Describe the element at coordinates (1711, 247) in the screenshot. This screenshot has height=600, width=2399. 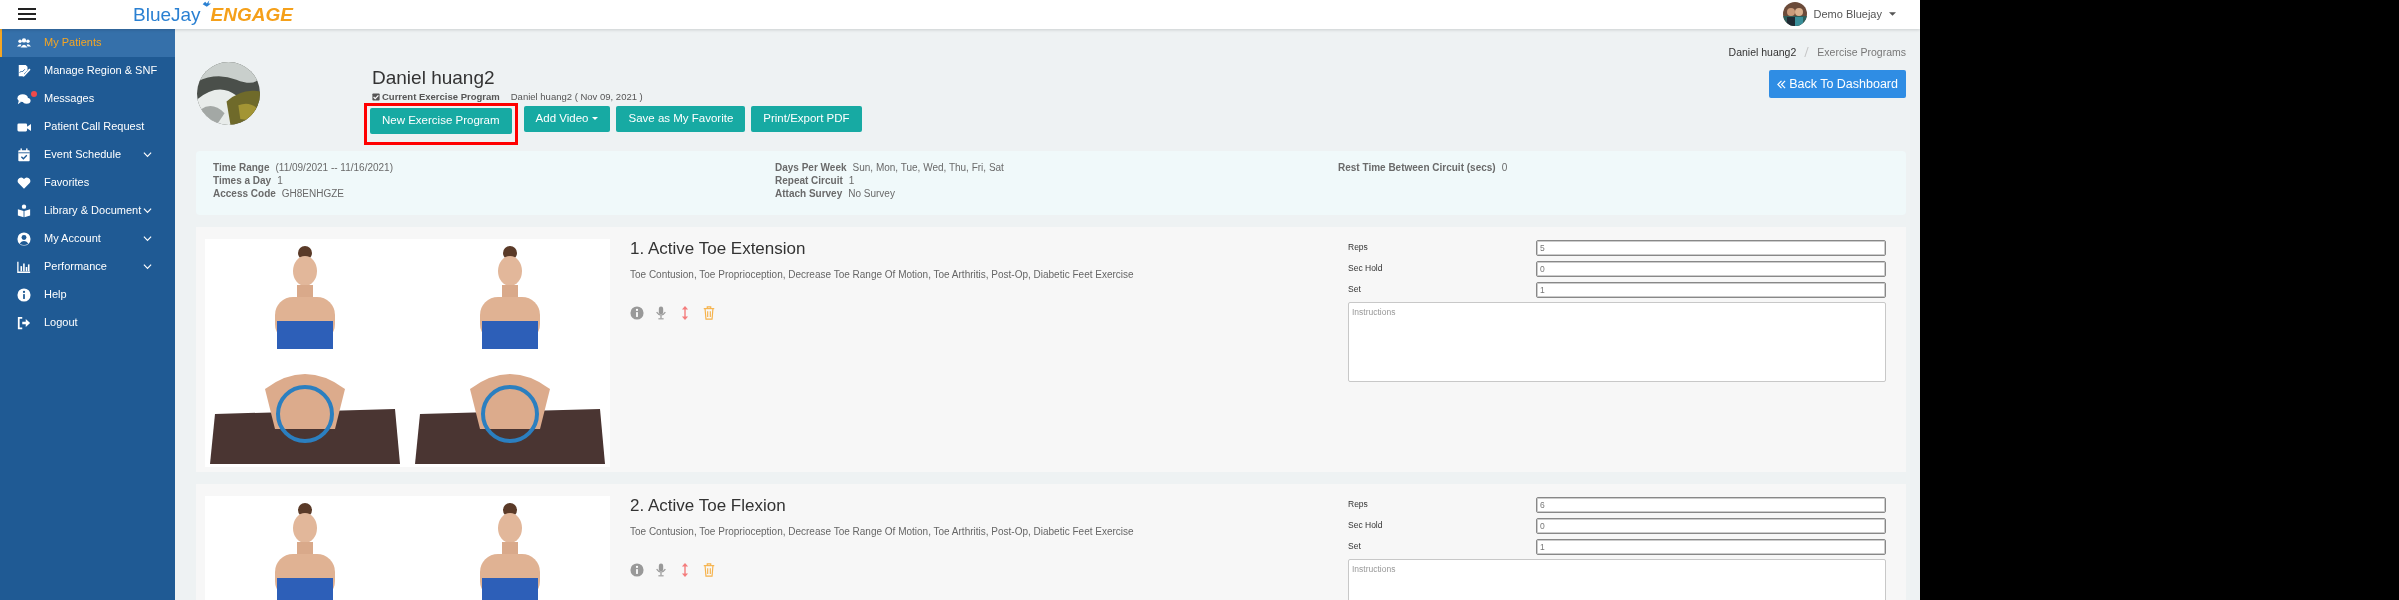
I see `input-field: 5` at that location.